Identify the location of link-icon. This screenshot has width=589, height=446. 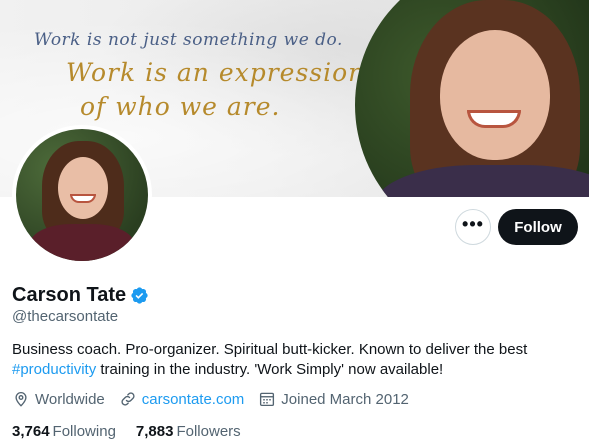
(128, 399).